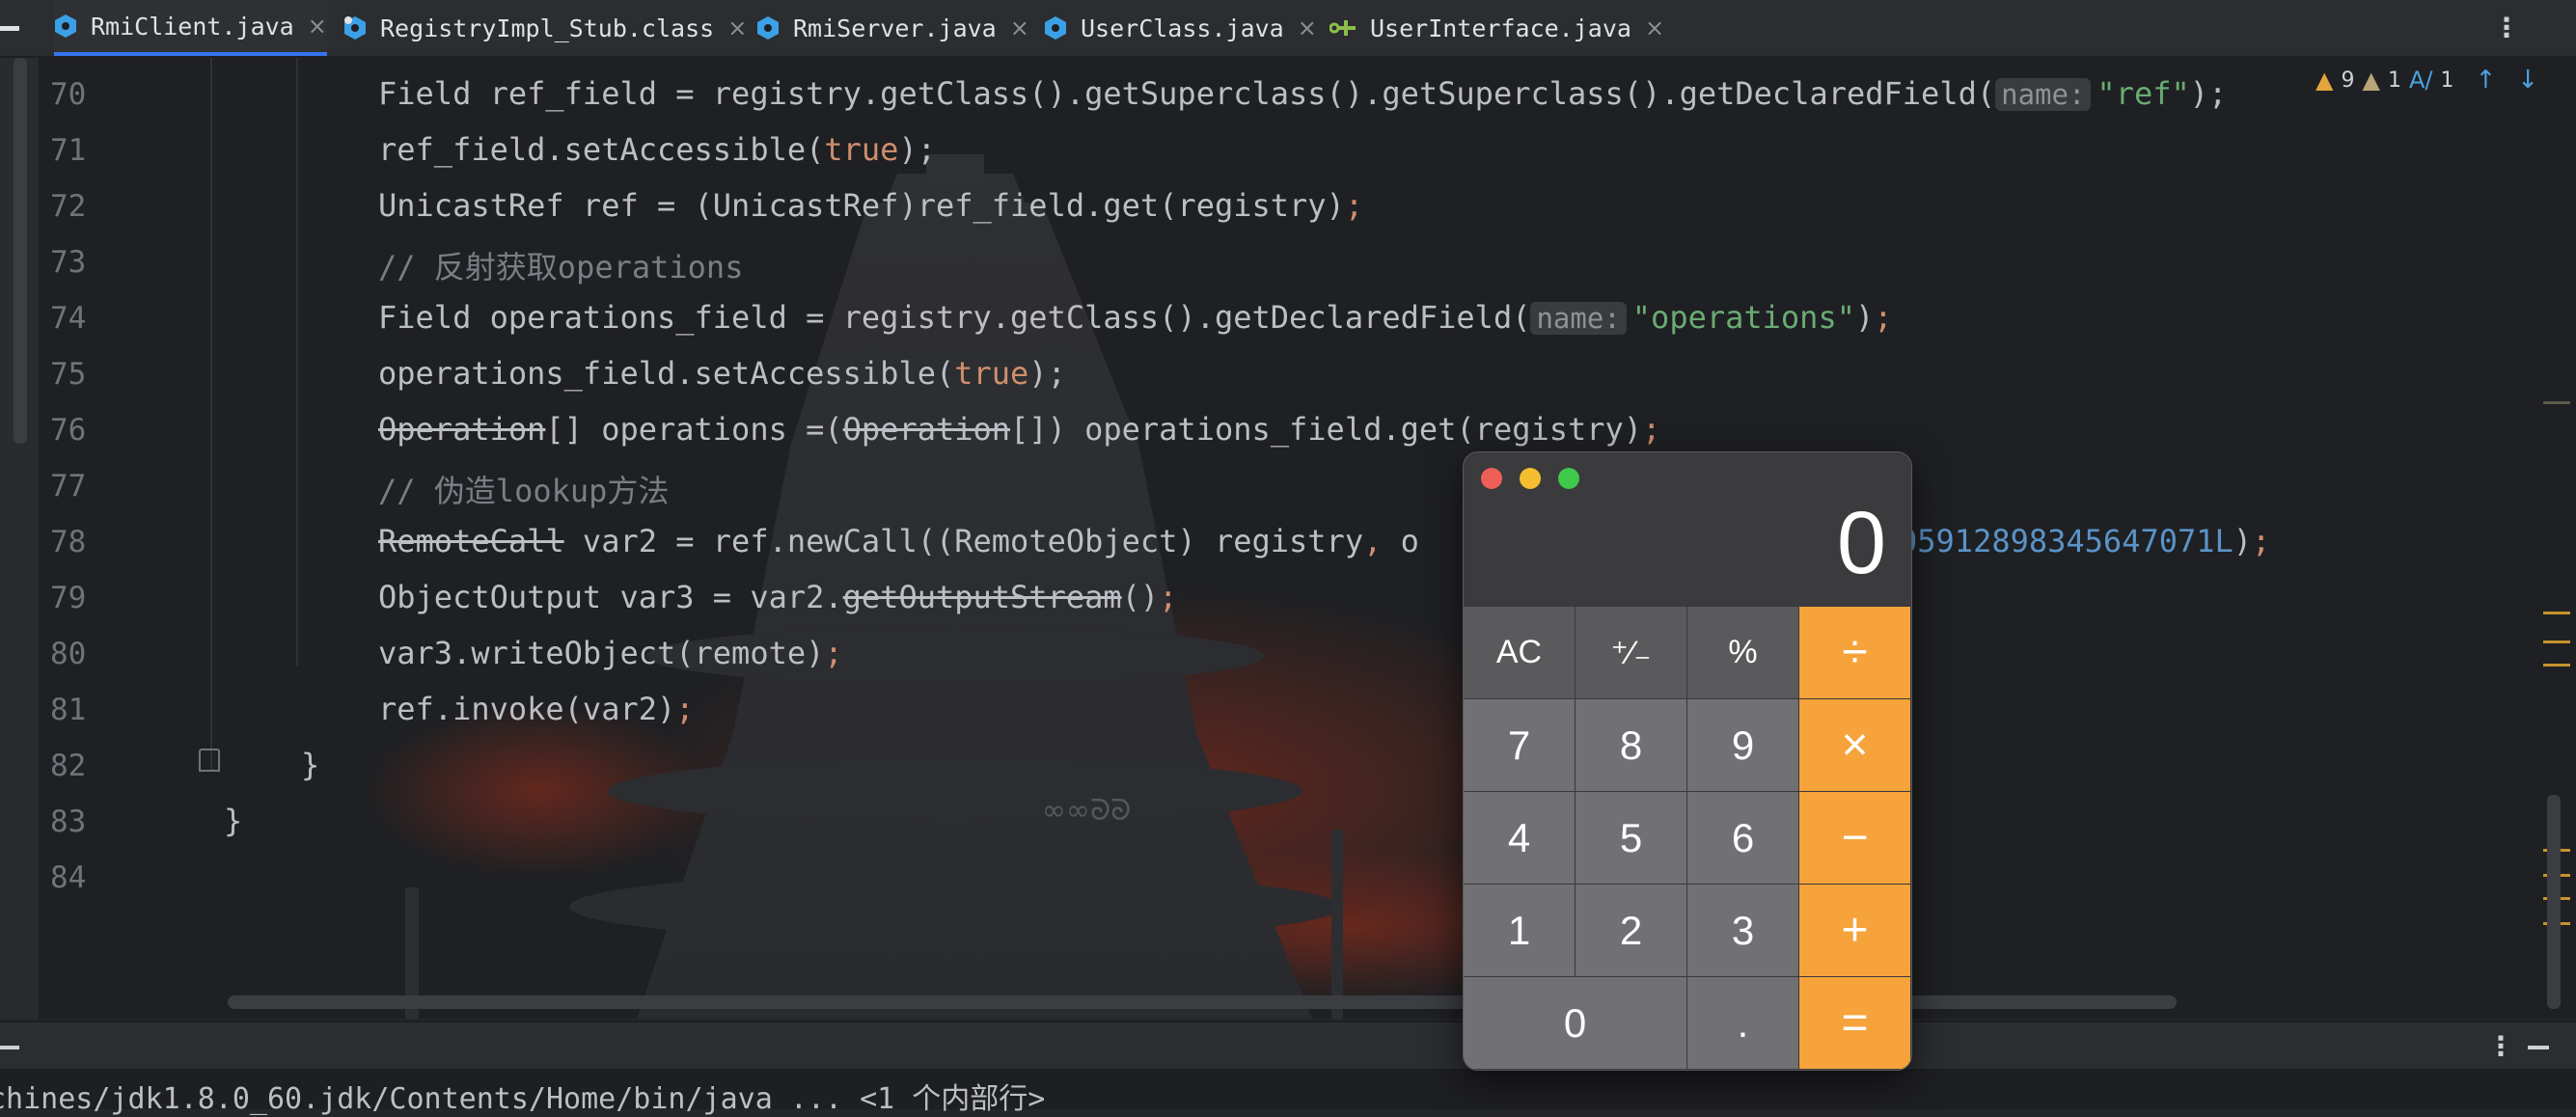  What do you see at coordinates (1743, 745) in the screenshot?
I see `digit-9-button: 9` at bounding box center [1743, 745].